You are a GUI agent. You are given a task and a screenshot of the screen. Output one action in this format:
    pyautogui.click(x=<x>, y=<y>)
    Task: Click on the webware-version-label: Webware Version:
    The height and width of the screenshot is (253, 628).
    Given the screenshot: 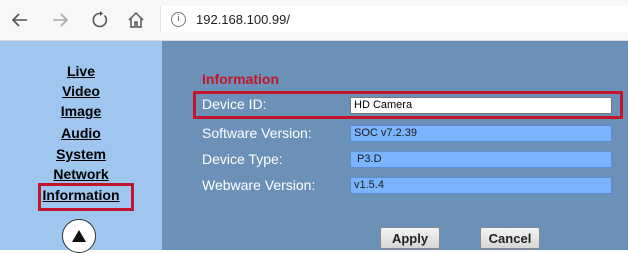 What is the action you would take?
    pyautogui.click(x=259, y=185)
    